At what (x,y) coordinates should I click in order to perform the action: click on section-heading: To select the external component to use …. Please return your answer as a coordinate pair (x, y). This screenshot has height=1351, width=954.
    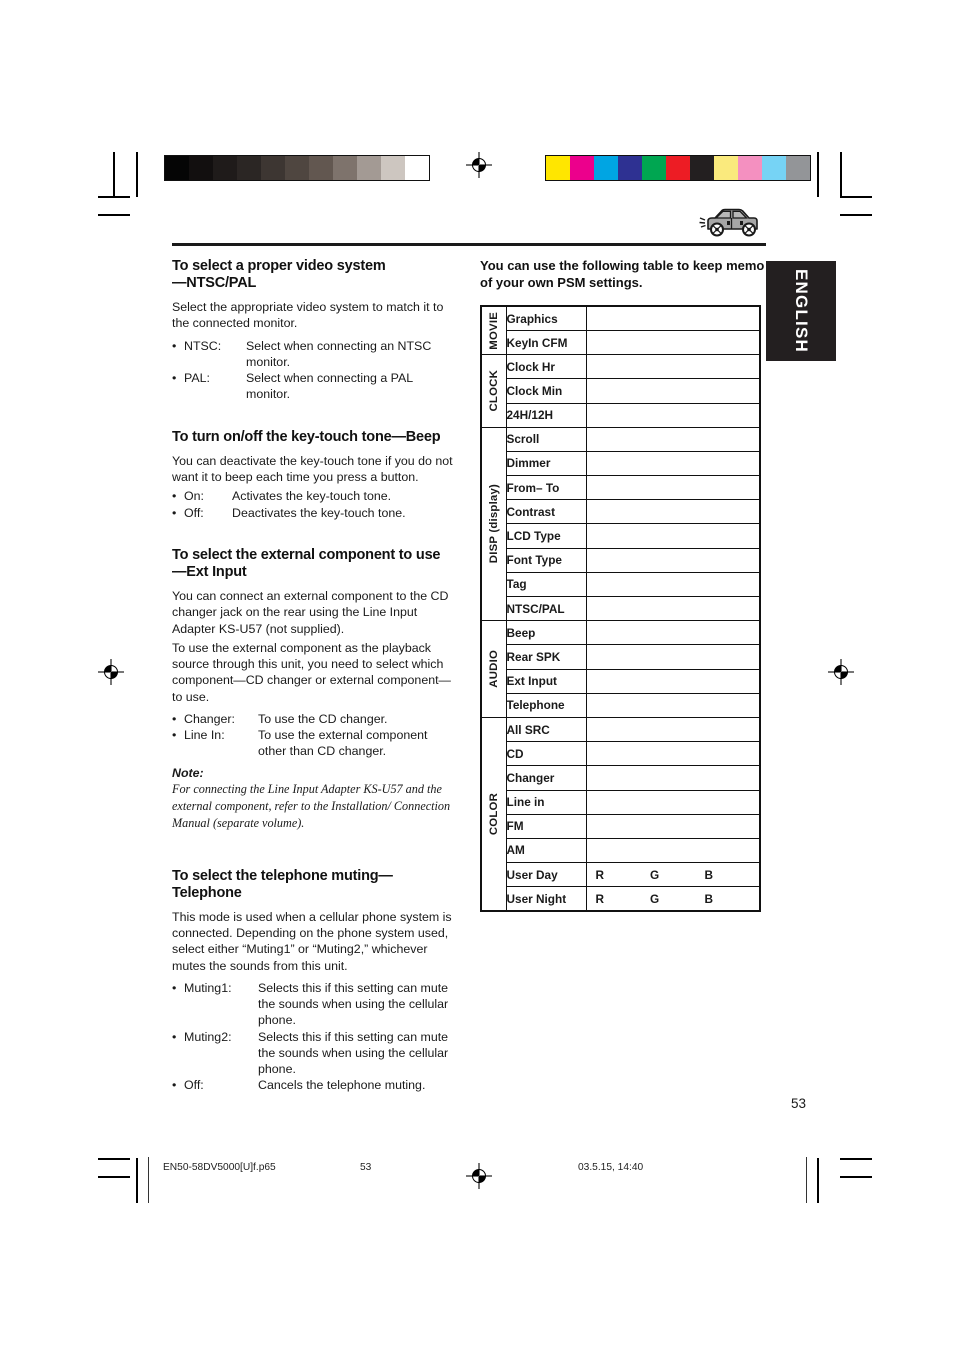
    Looking at the image, I should click on (315, 564).